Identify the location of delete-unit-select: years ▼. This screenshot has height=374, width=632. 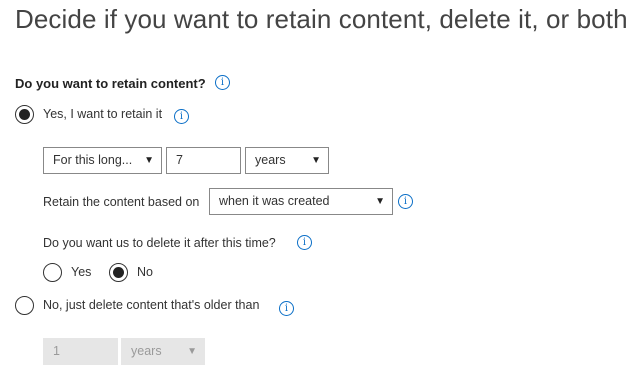
(163, 351).